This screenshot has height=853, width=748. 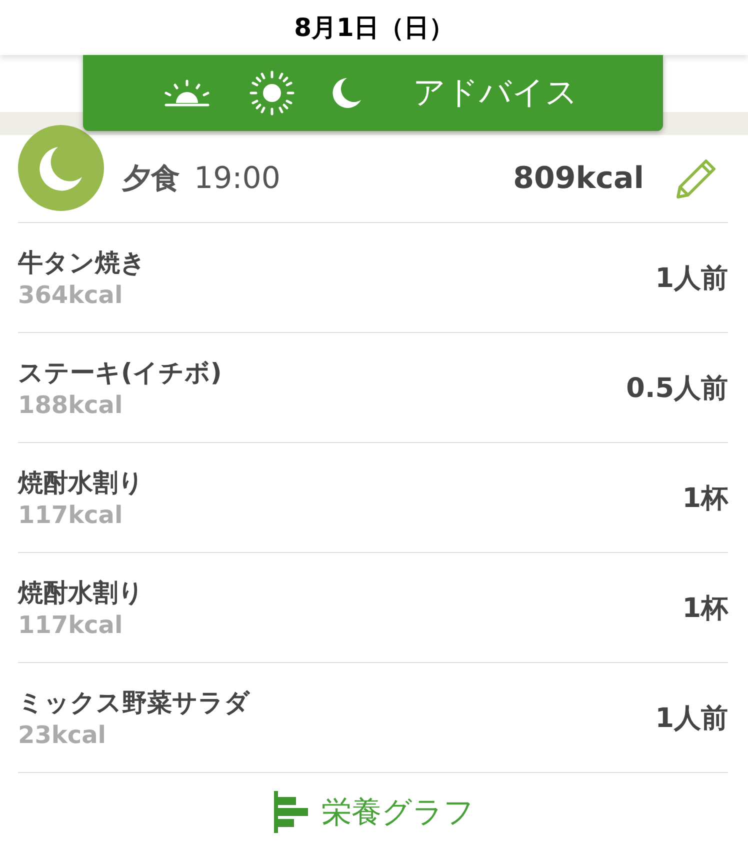 I want to click on total-calories: 809kcal, so click(x=578, y=178).